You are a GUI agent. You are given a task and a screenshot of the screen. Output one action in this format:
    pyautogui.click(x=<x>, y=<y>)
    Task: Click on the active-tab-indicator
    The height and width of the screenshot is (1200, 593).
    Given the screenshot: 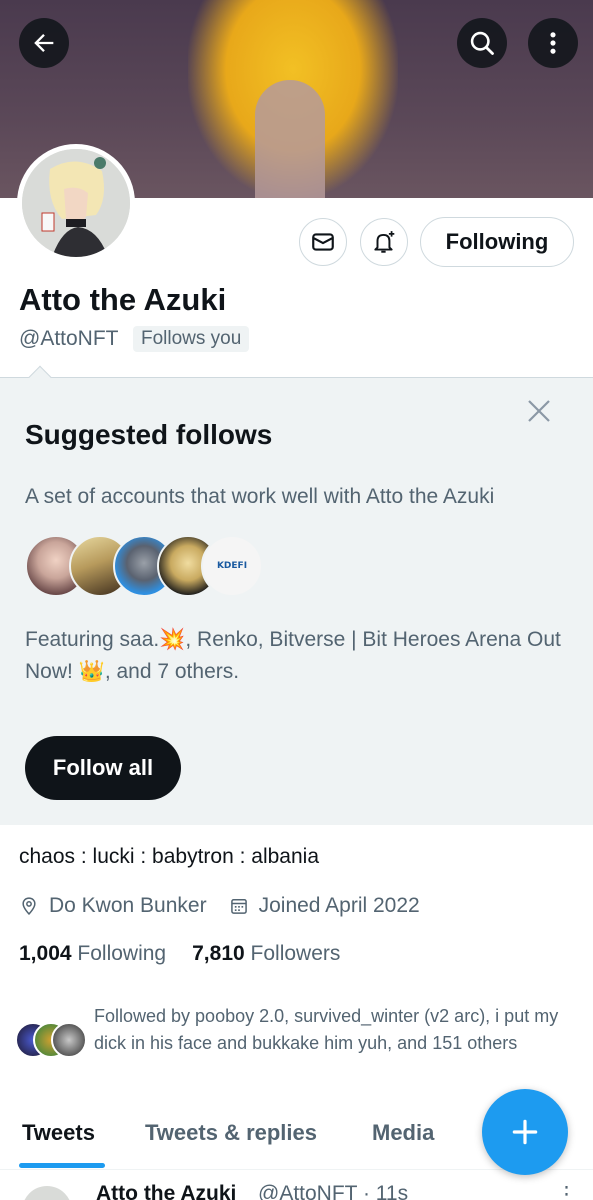 What is the action you would take?
    pyautogui.click(x=62, y=1165)
    